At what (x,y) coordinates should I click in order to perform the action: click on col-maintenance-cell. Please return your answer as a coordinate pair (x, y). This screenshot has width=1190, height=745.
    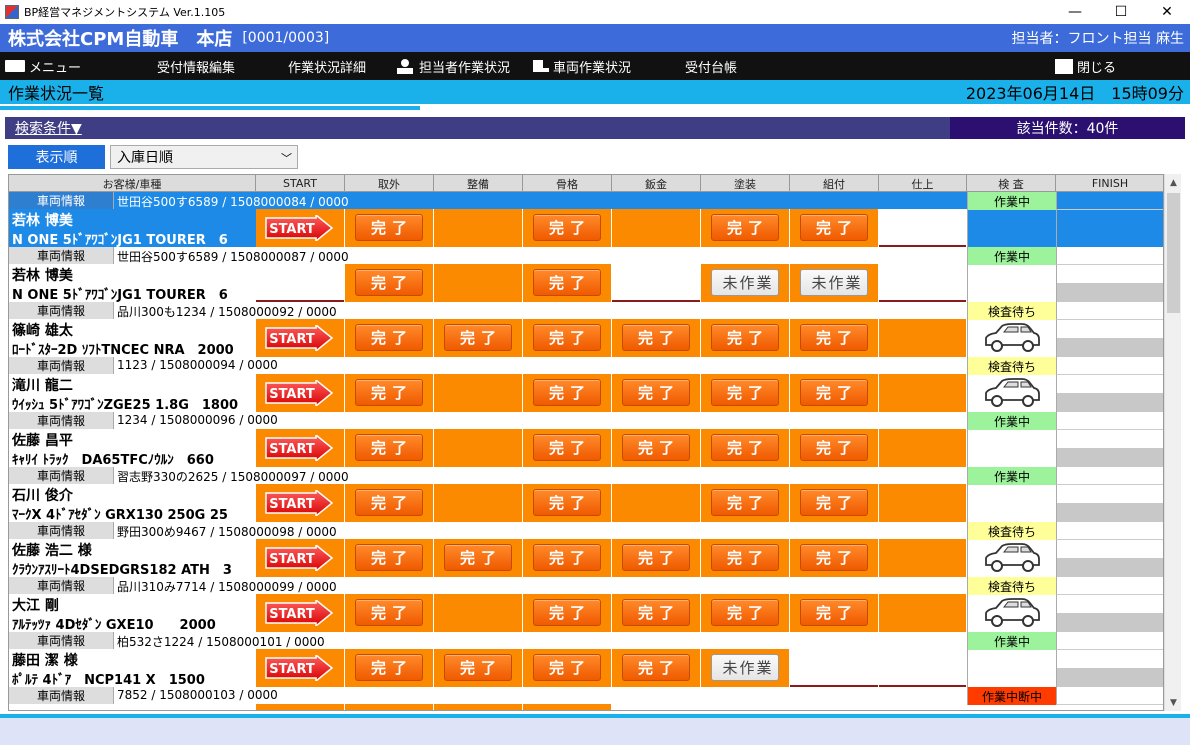
    Looking at the image, I should click on (478, 283).